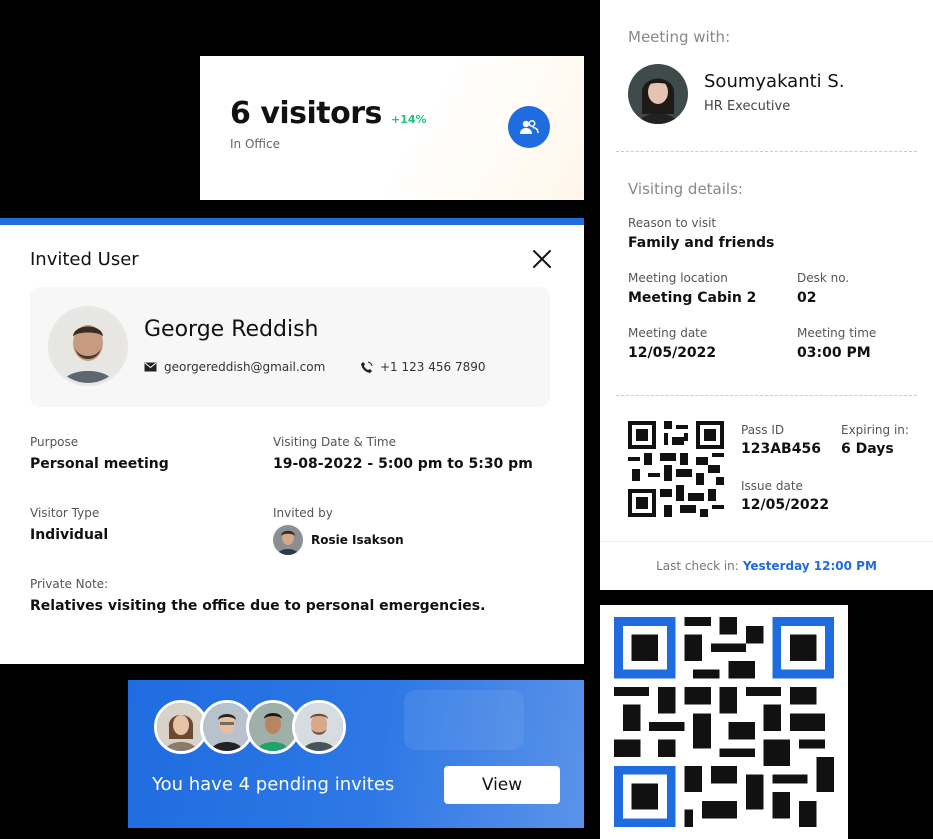 This screenshot has width=933, height=839. What do you see at coordinates (303, 513) in the screenshot?
I see `invited-by-label: Invited by` at bounding box center [303, 513].